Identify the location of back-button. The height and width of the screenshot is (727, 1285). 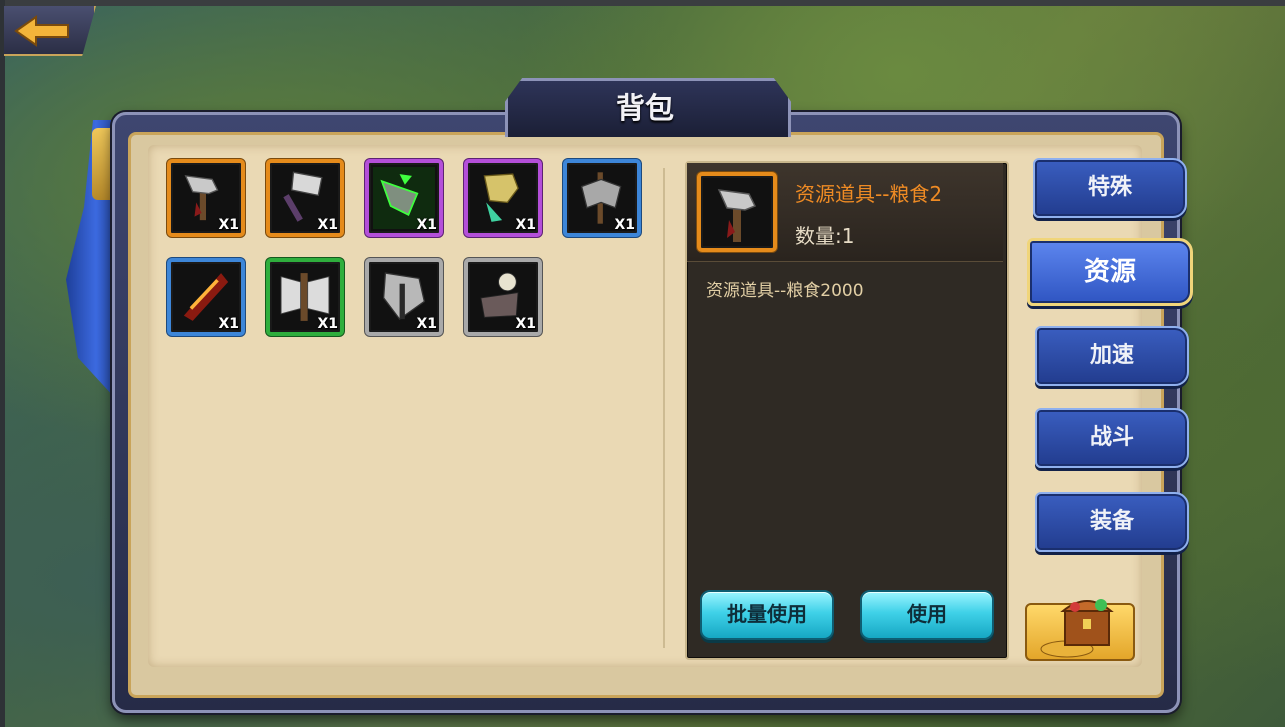
(50, 31).